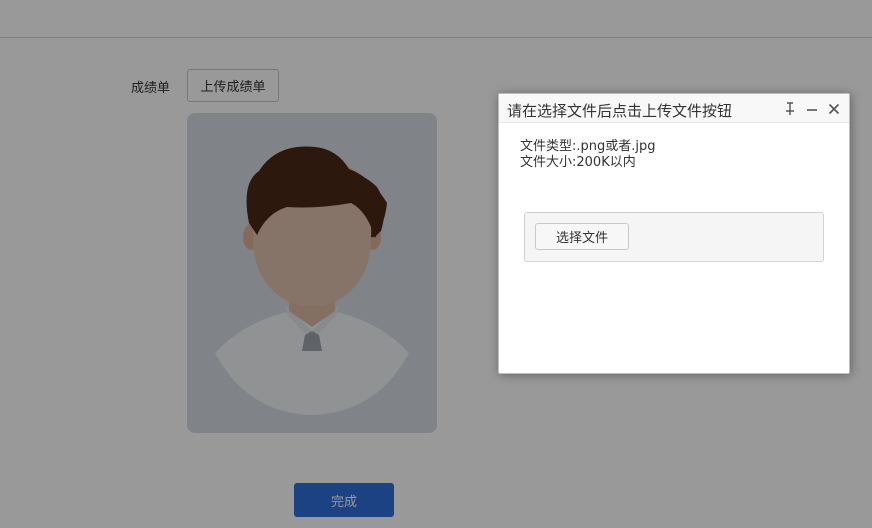 The image size is (872, 528). Describe the element at coordinates (790, 108) in the screenshot. I see `pin-icon` at that location.